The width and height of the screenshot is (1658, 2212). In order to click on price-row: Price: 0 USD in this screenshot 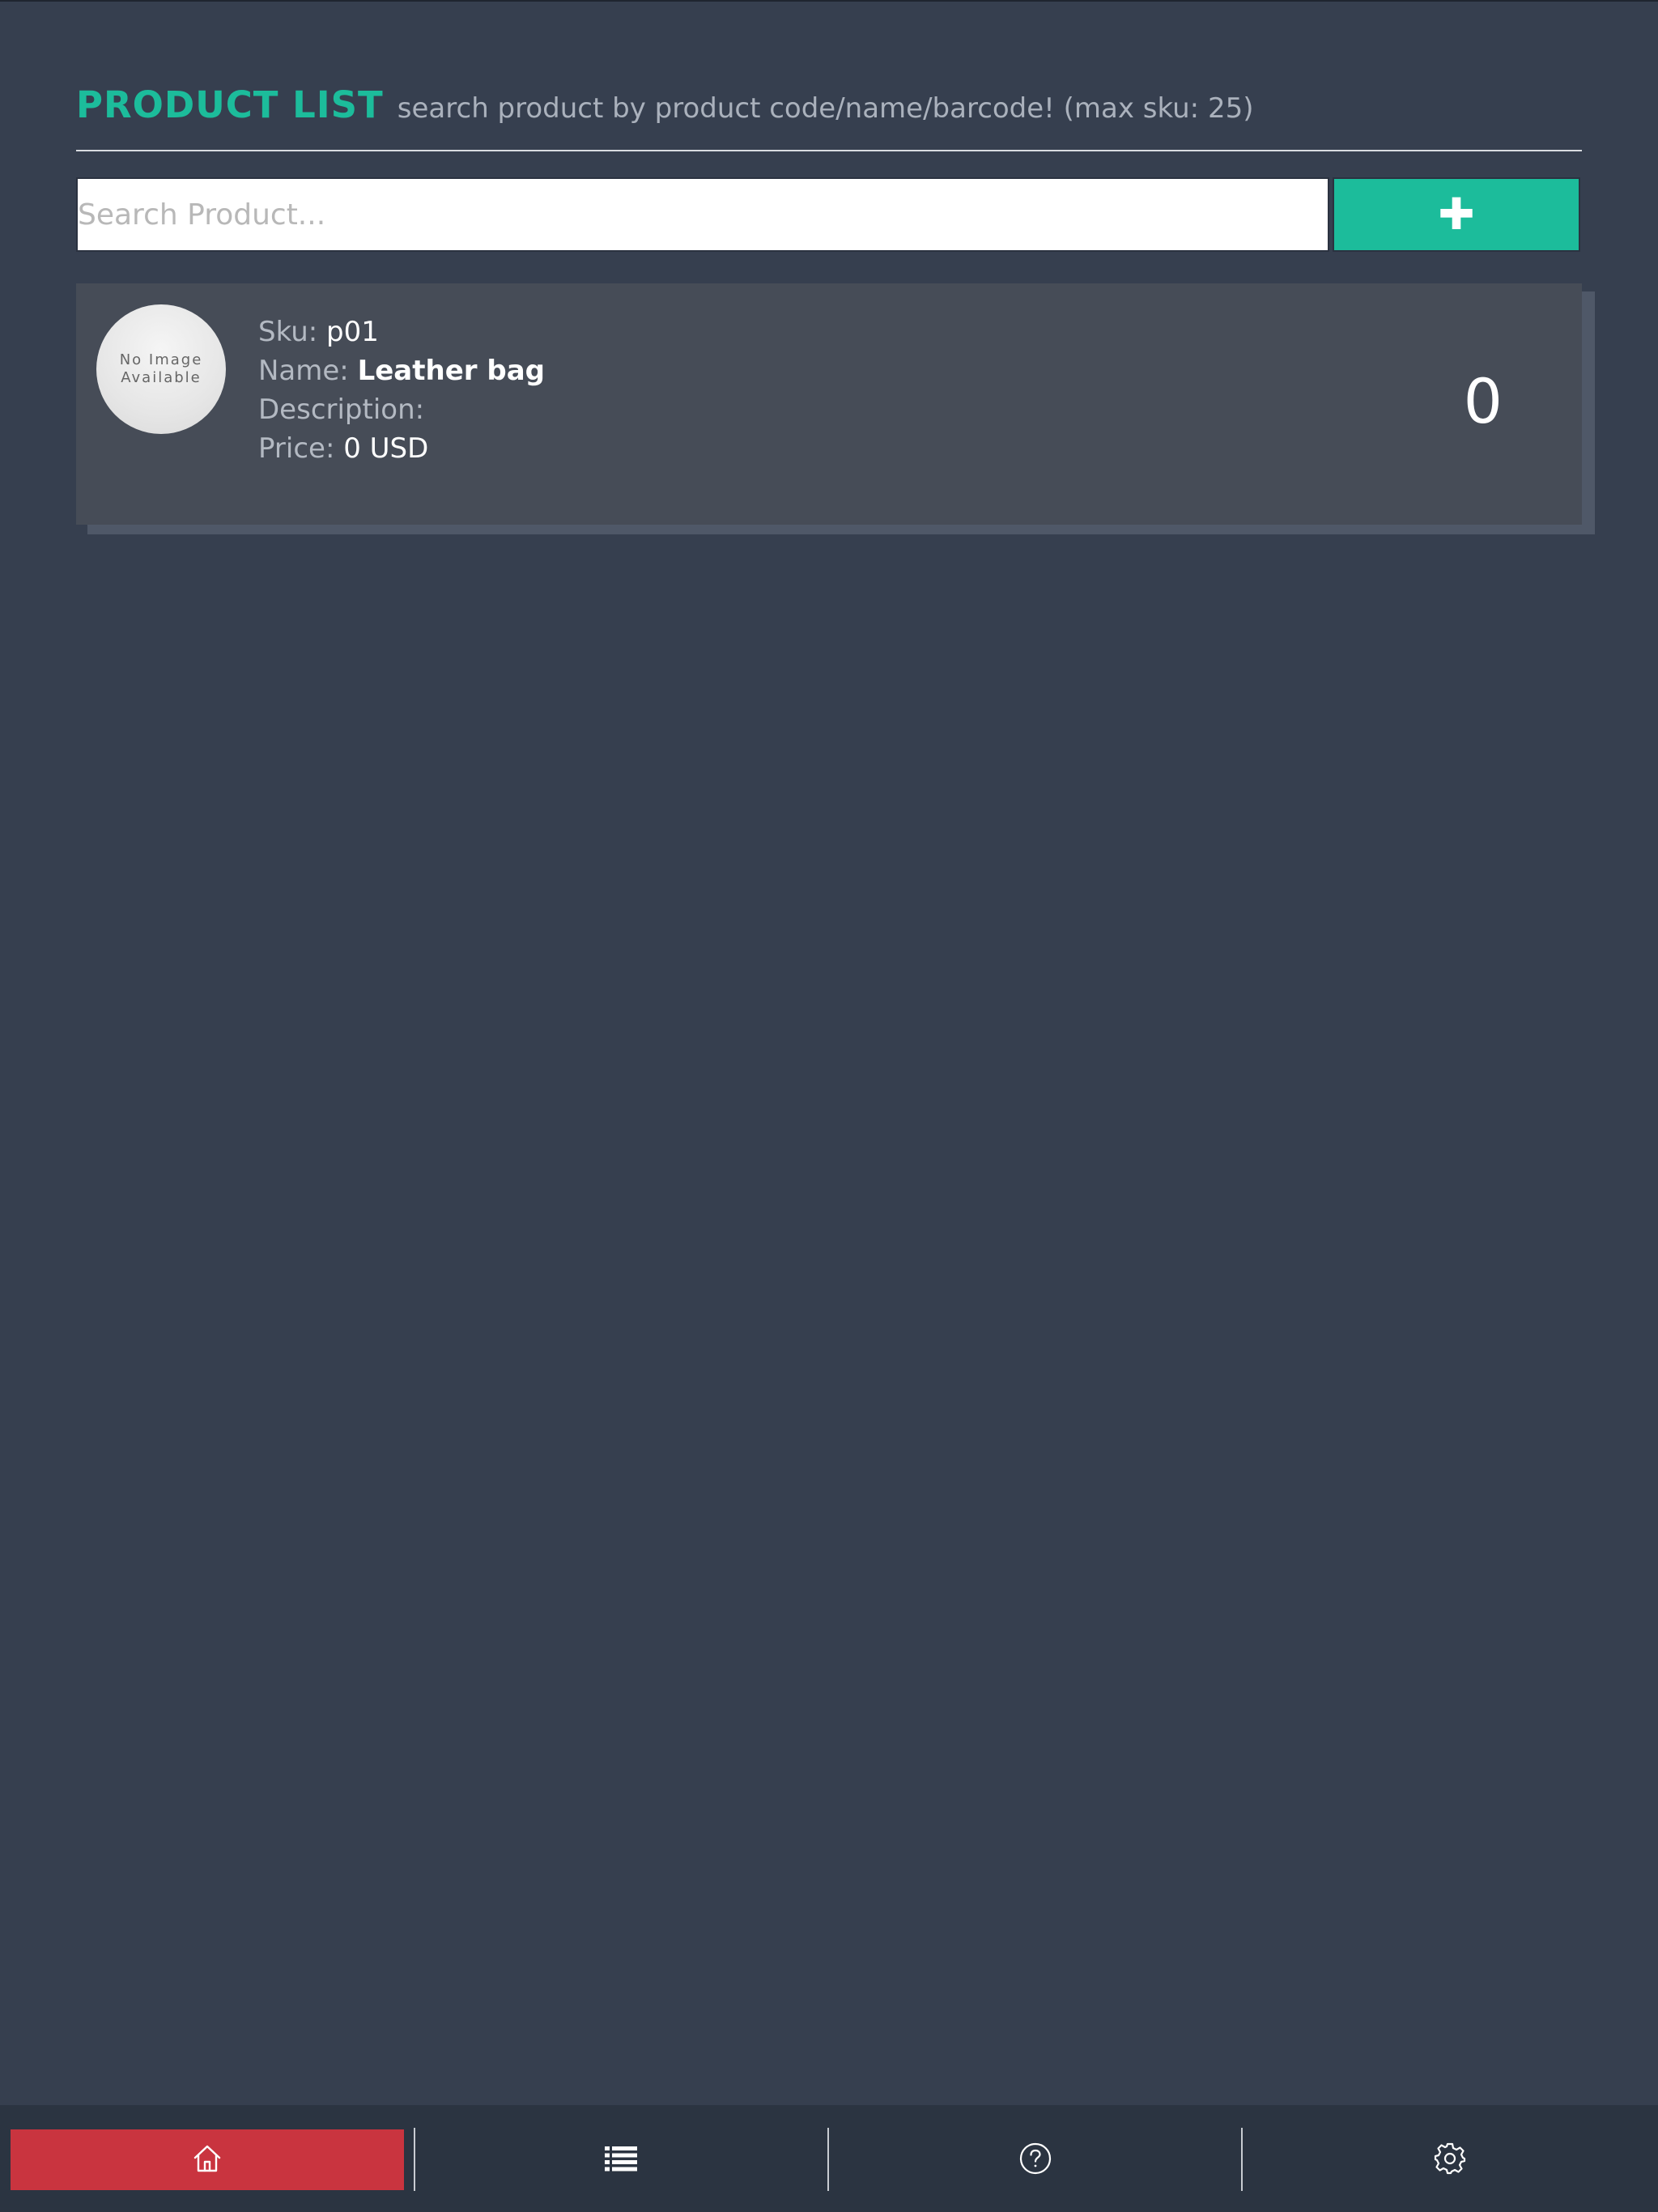, I will do `click(401, 449)`.